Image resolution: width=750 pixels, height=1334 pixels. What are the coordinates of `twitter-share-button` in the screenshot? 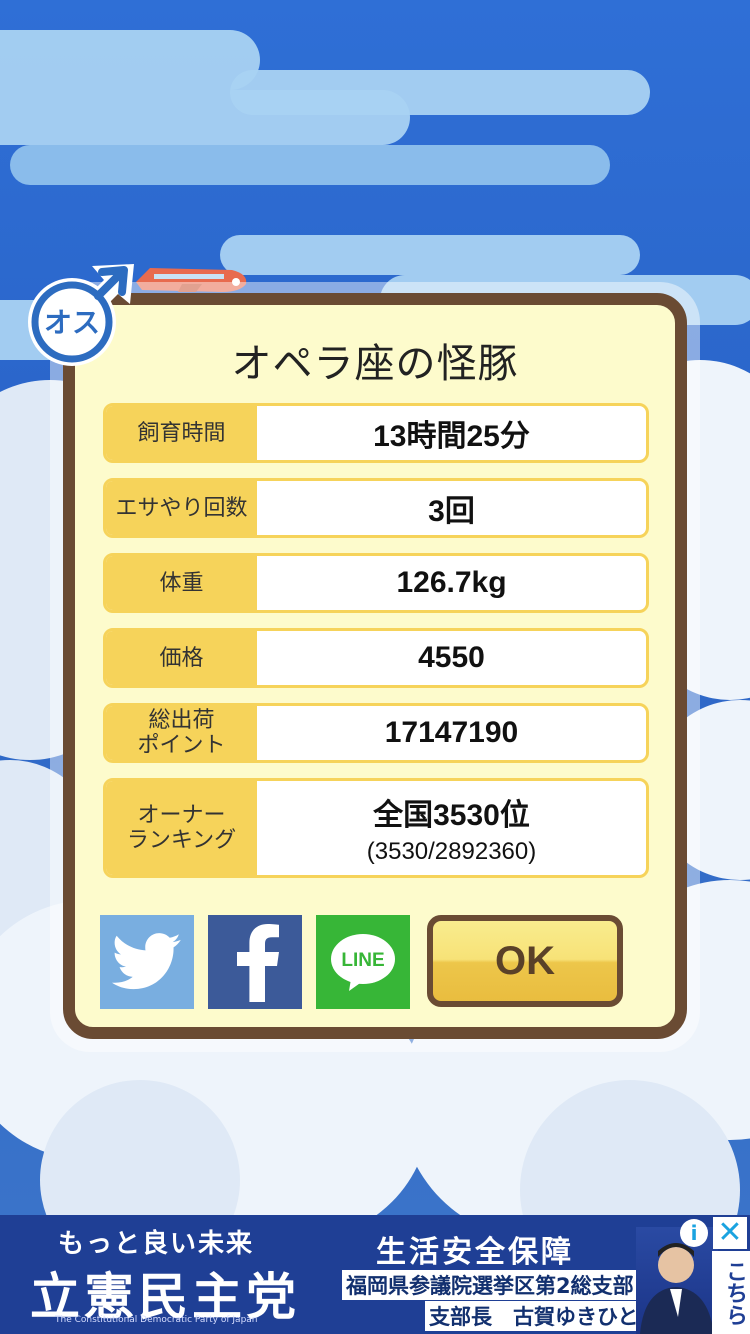 It's located at (147, 962).